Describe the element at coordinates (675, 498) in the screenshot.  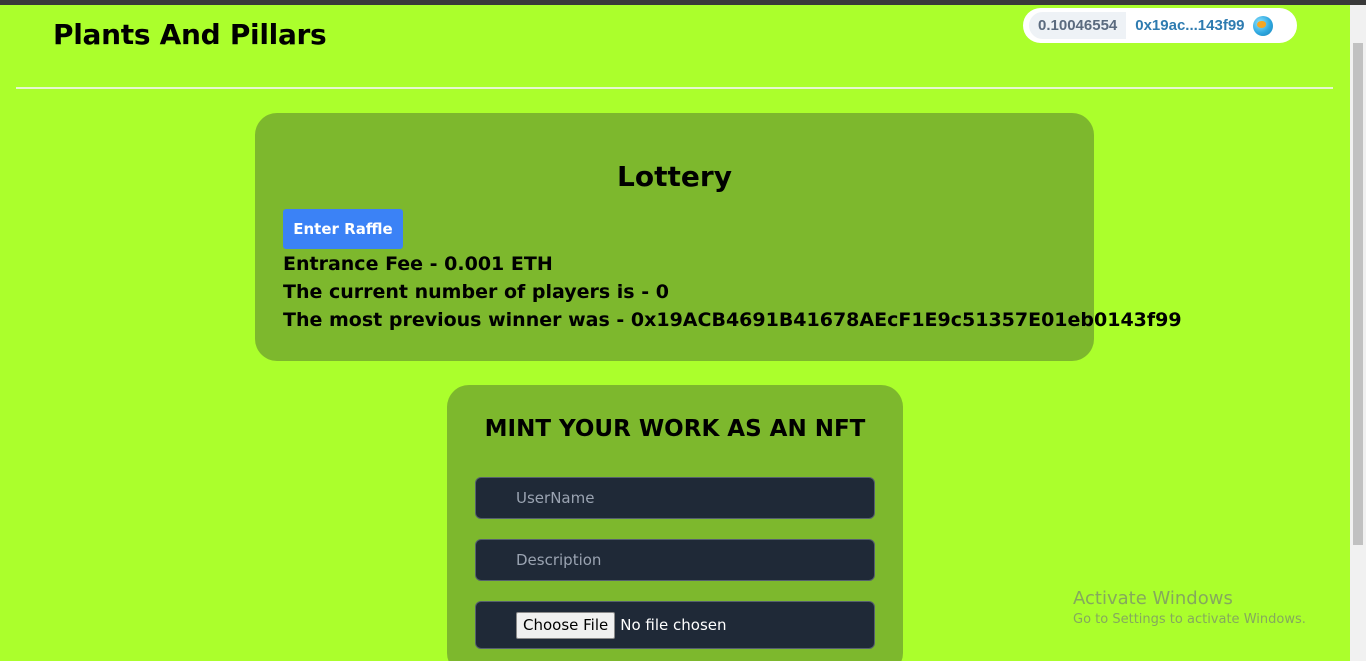
I see `username-input` at that location.